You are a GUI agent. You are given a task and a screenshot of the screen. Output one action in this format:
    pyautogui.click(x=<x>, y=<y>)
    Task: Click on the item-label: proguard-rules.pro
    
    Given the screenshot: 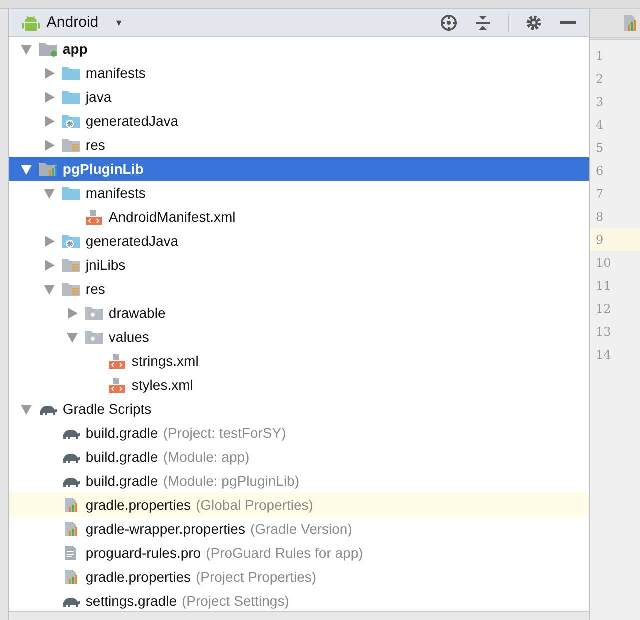 What is the action you would take?
    pyautogui.click(x=144, y=553)
    